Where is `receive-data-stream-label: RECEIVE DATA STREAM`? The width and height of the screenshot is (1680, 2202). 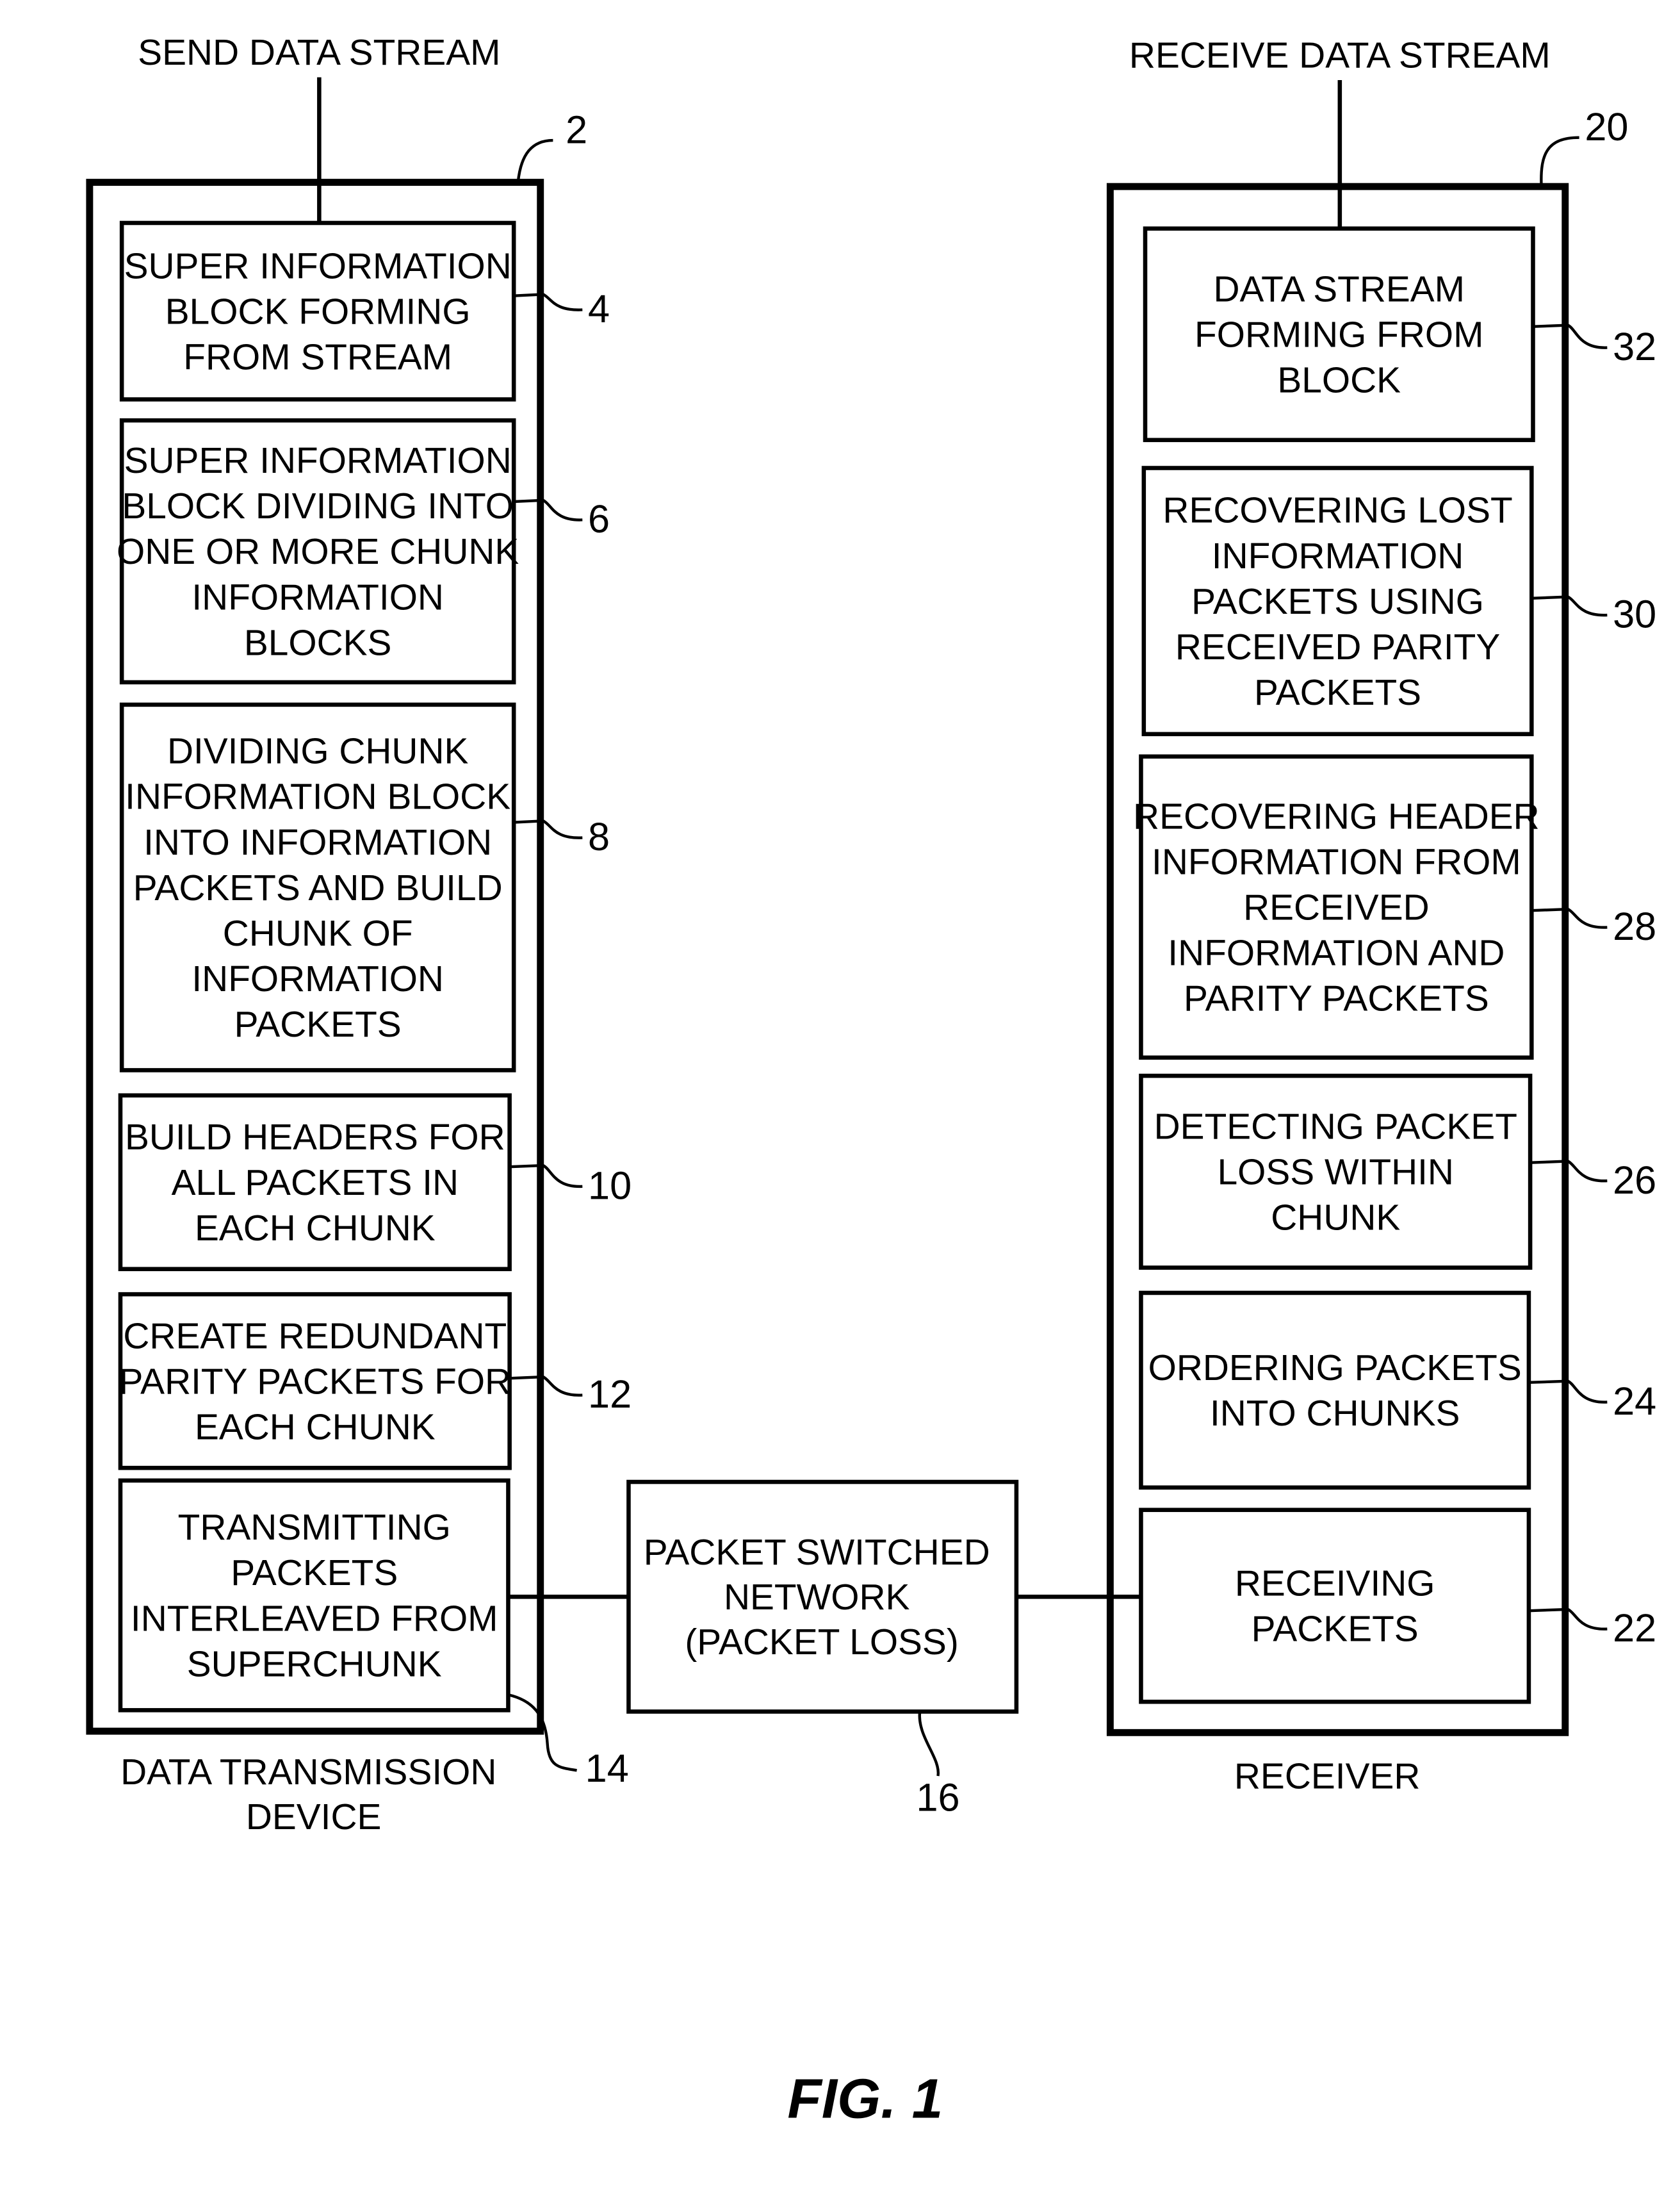
receive-data-stream-label: RECEIVE DATA STREAM is located at coordinates (1340, 55).